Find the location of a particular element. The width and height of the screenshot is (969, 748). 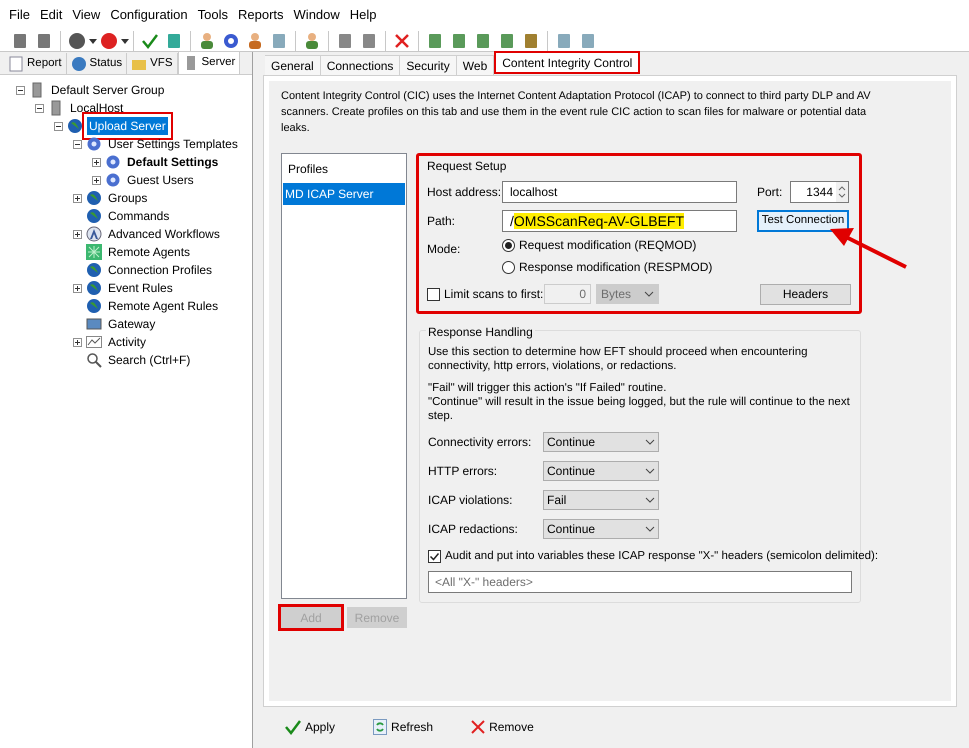

tree-item: Remote Agent Rules is located at coordinates (163, 306).